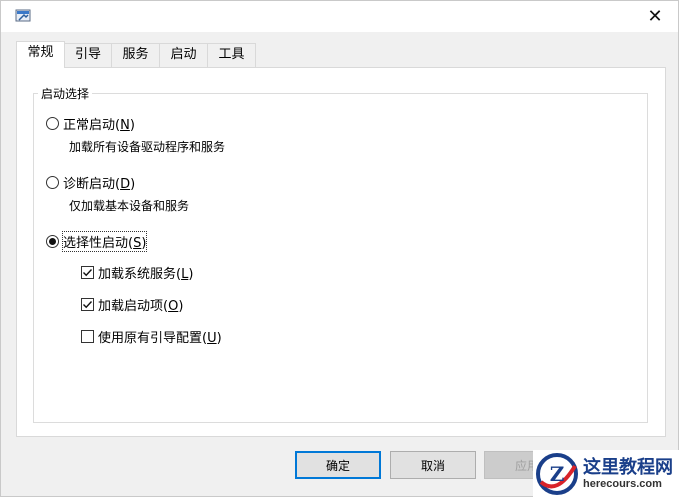 The width and height of the screenshot is (679, 497). Describe the element at coordinates (433, 465) in the screenshot. I see `cancel-button: 取消` at that location.